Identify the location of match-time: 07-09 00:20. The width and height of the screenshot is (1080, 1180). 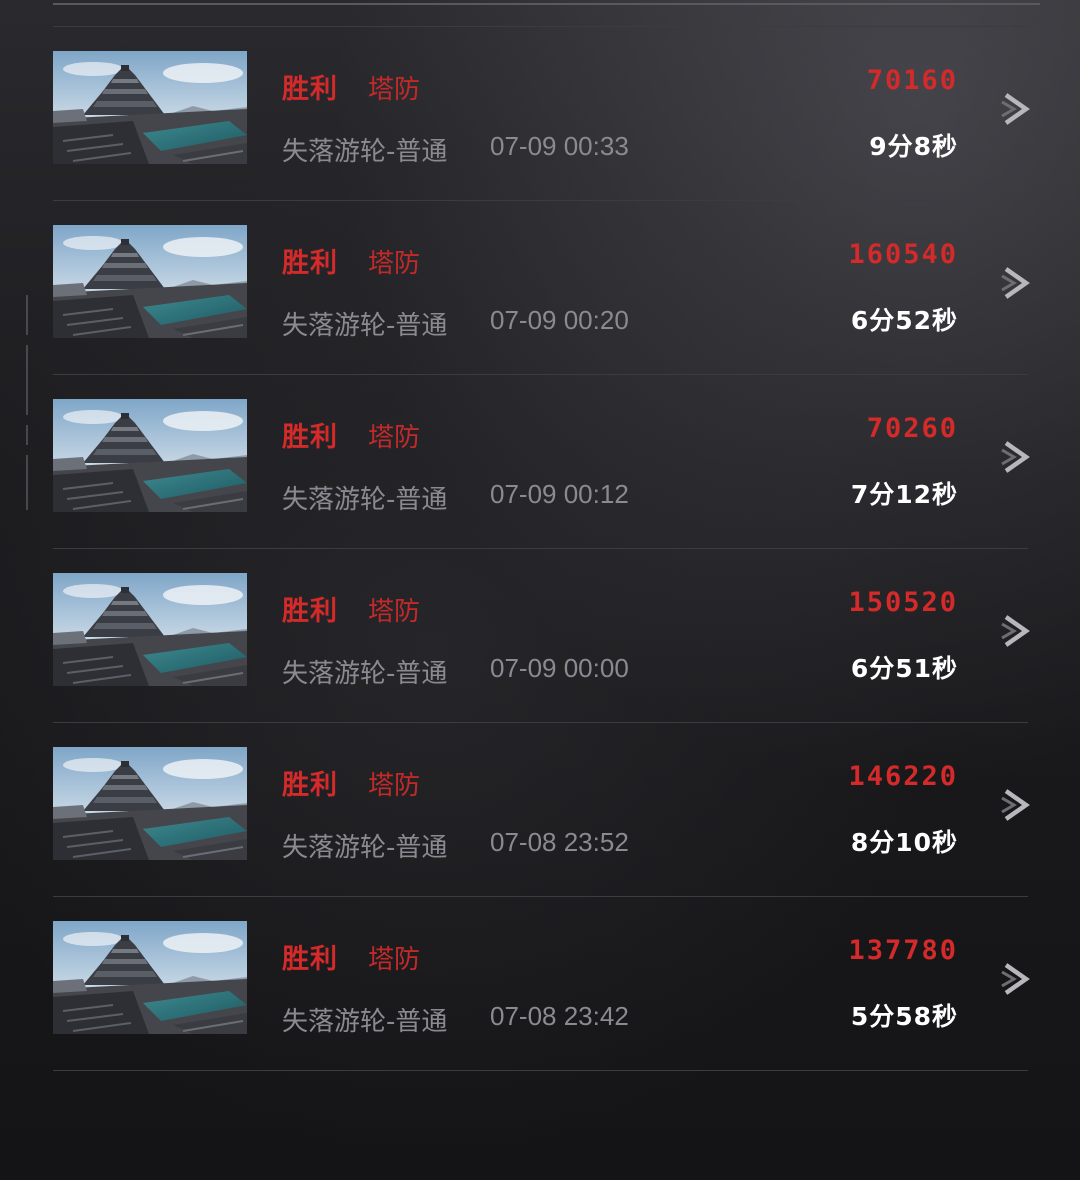
(559, 320).